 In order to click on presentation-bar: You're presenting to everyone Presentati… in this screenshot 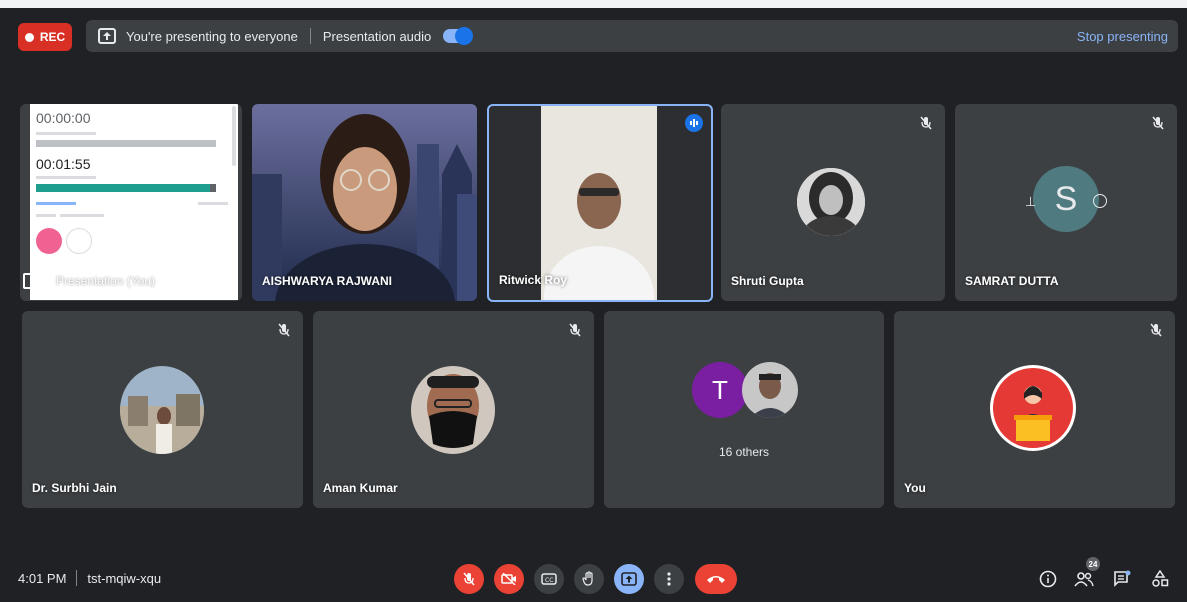, I will do `click(632, 36)`.